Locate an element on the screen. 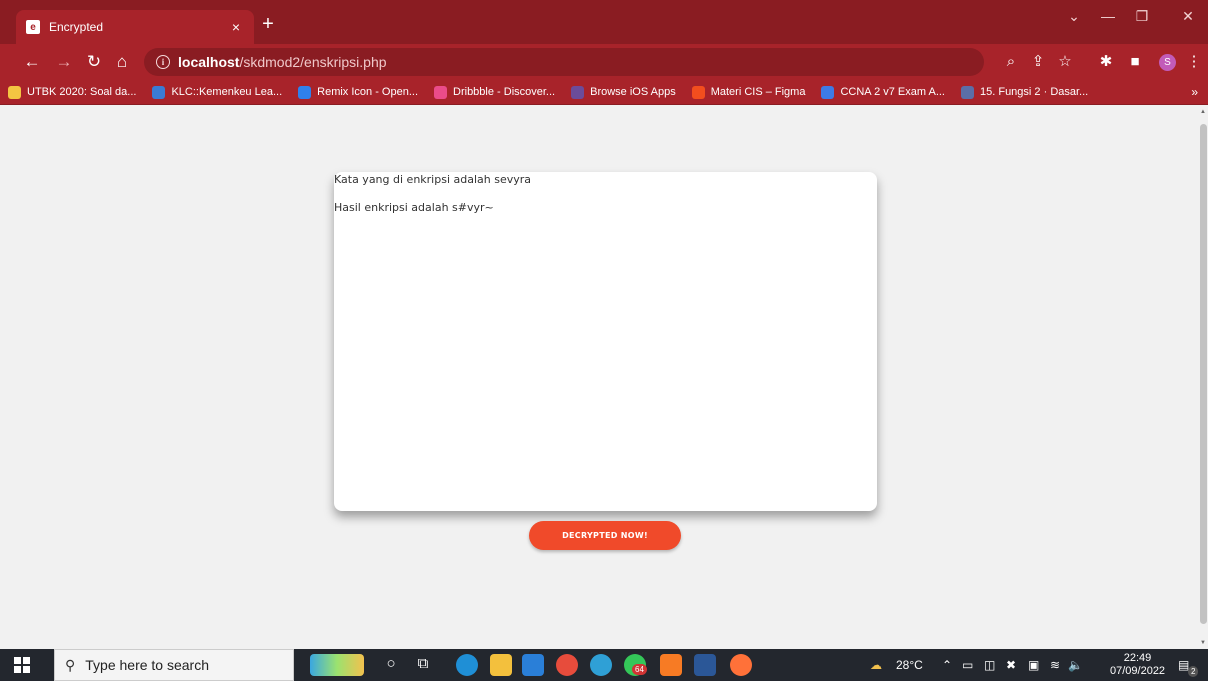 The image size is (1208, 681). address-bar: i localhost /skdmod2/enskripsi.php is located at coordinates (564, 62).